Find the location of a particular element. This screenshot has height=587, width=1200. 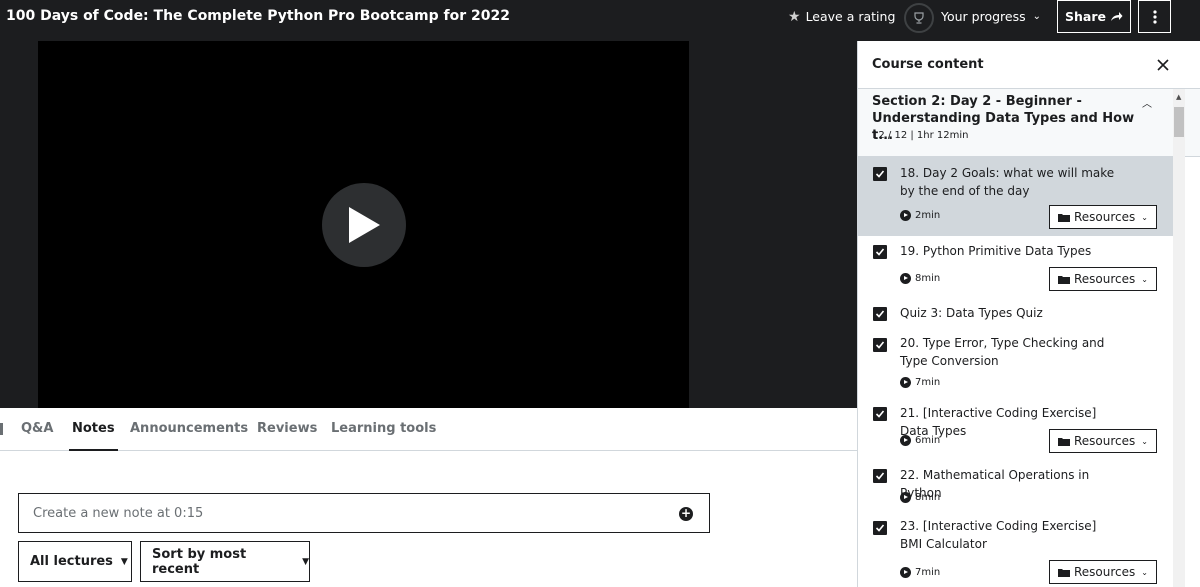

list-item: Quiz 3: Data Types Quiz is located at coordinates (1015, 313).